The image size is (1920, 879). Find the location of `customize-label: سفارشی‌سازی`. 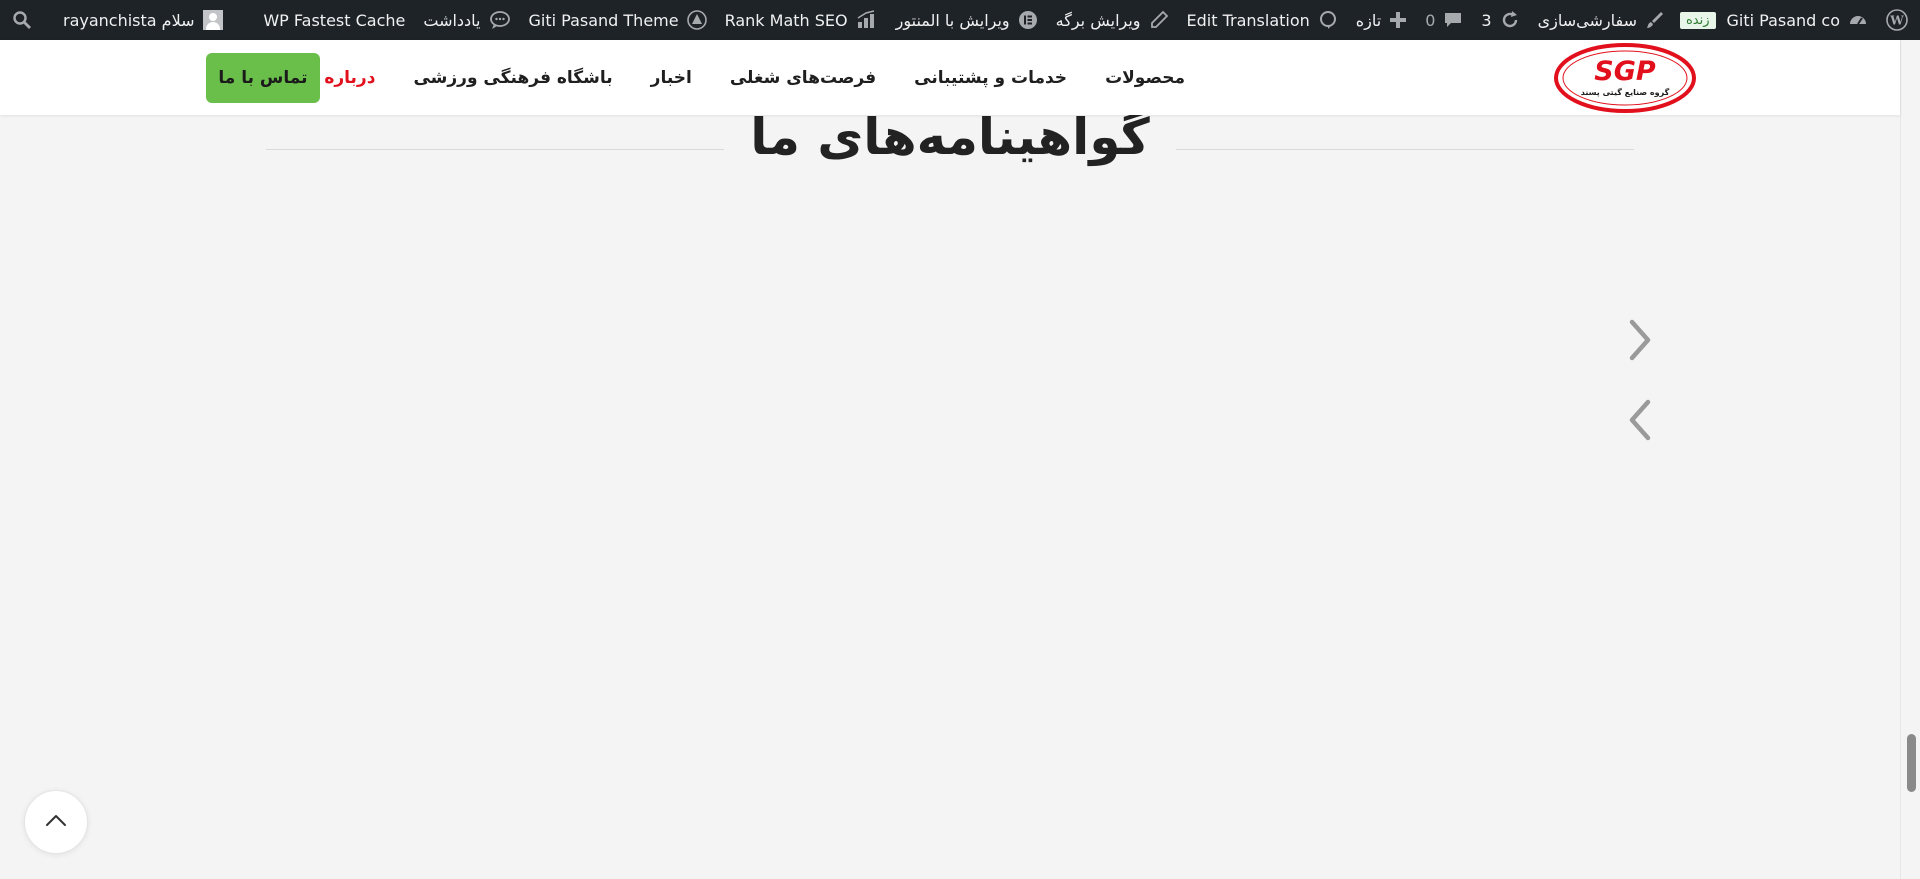

customize-label: سفارشی‌سازی is located at coordinates (1587, 20).